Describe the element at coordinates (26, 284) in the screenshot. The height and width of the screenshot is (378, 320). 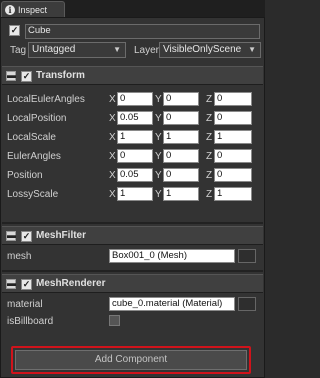
I see `meshrenderer-enabled-checkbox: ✓` at that location.